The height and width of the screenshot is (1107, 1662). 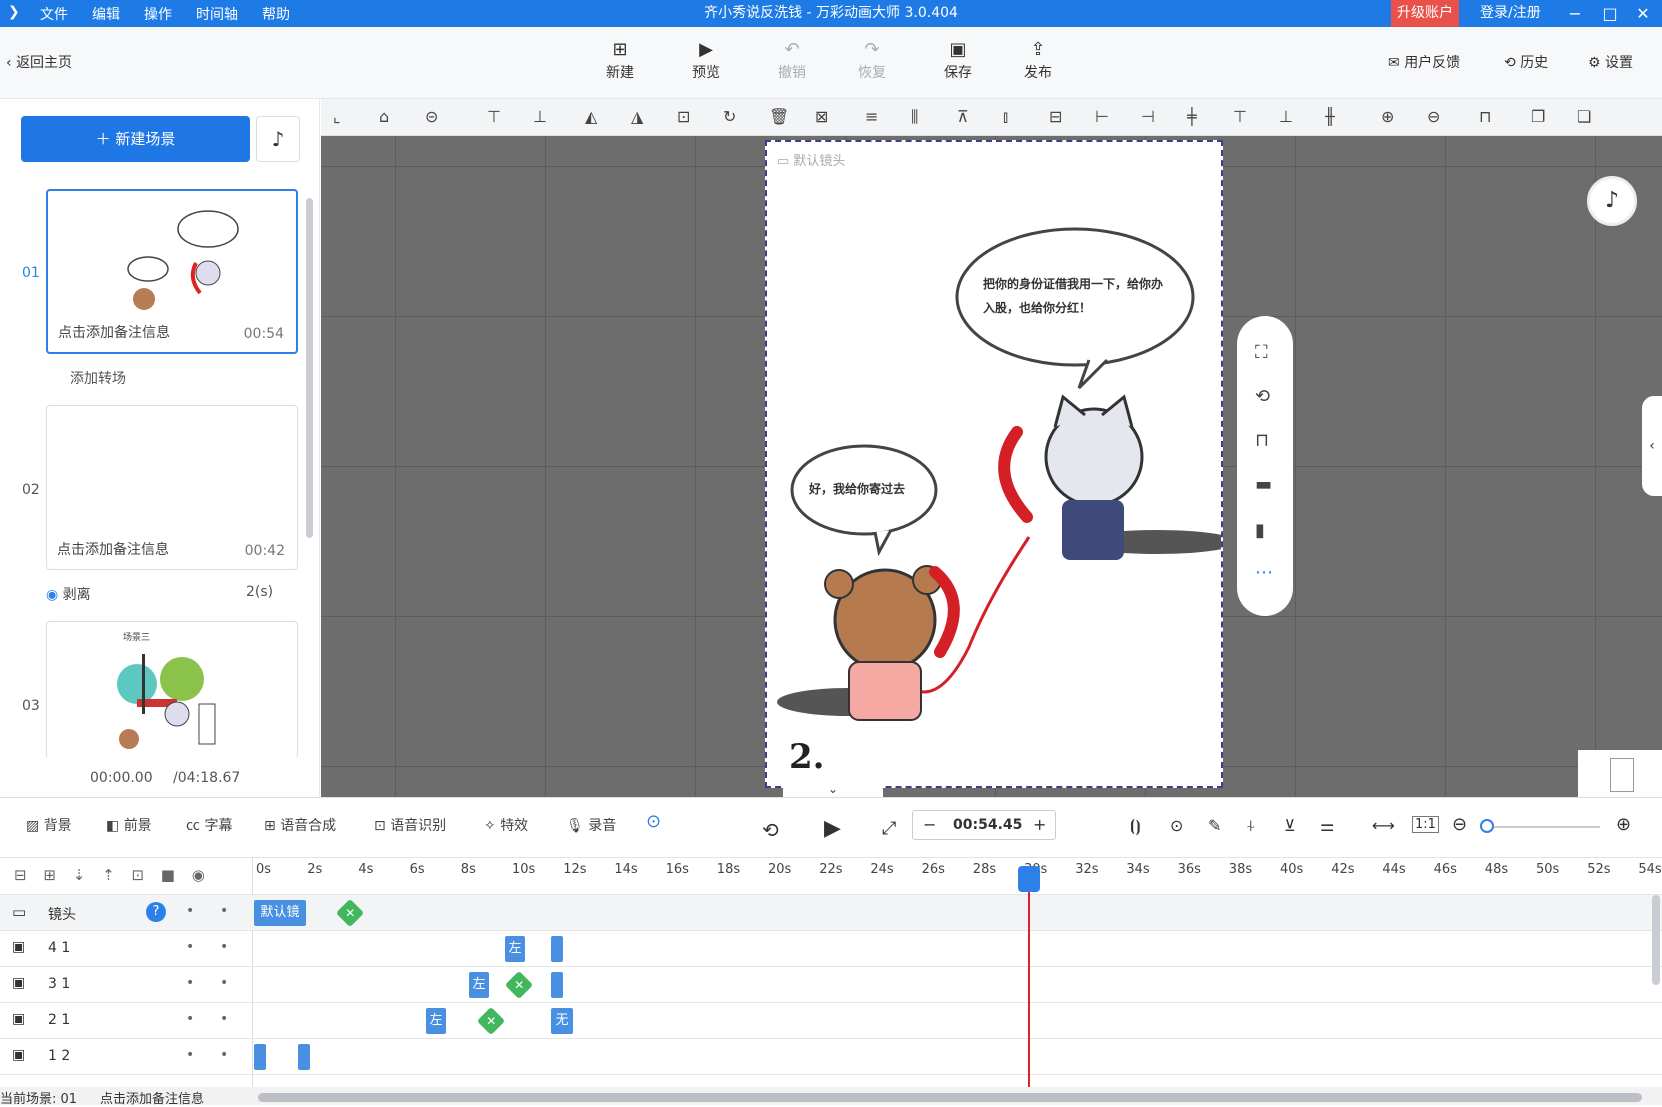 What do you see at coordinates (871, 116) in the screenshot?
I see `align-left-icon: ≡` at bounding box center [871, 116].